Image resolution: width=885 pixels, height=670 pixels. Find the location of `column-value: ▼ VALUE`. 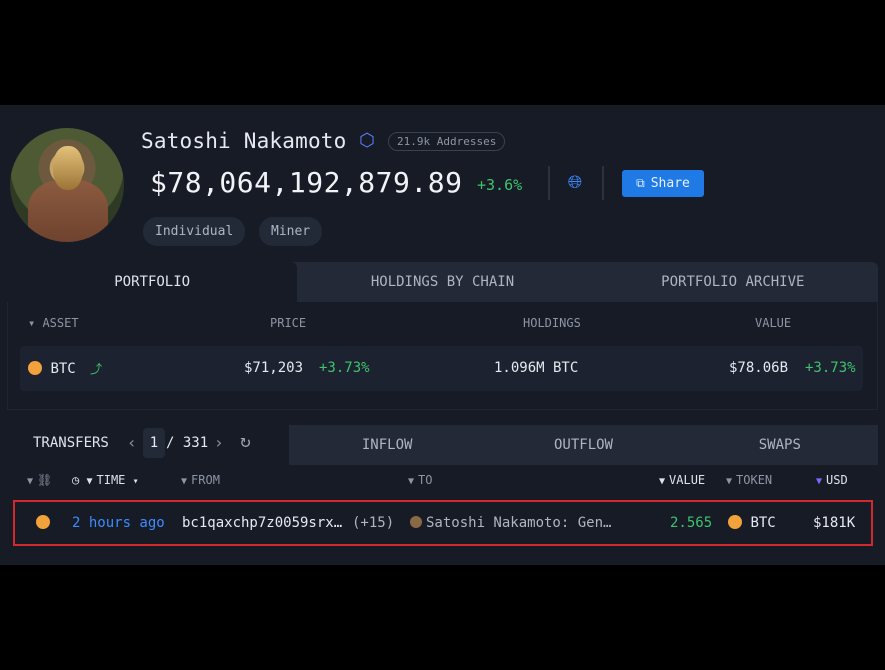

column-value: ▼ VALUE is located at coordinates (682, 480).